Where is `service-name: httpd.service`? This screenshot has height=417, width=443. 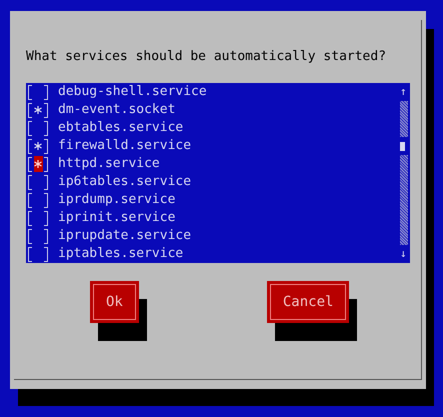 service-name: httpd.service is located at coordinates (109, 164).